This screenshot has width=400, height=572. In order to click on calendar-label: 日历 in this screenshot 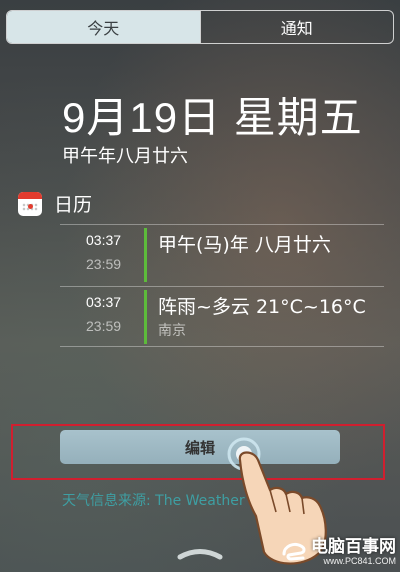, I will do `click(73, 205)`.